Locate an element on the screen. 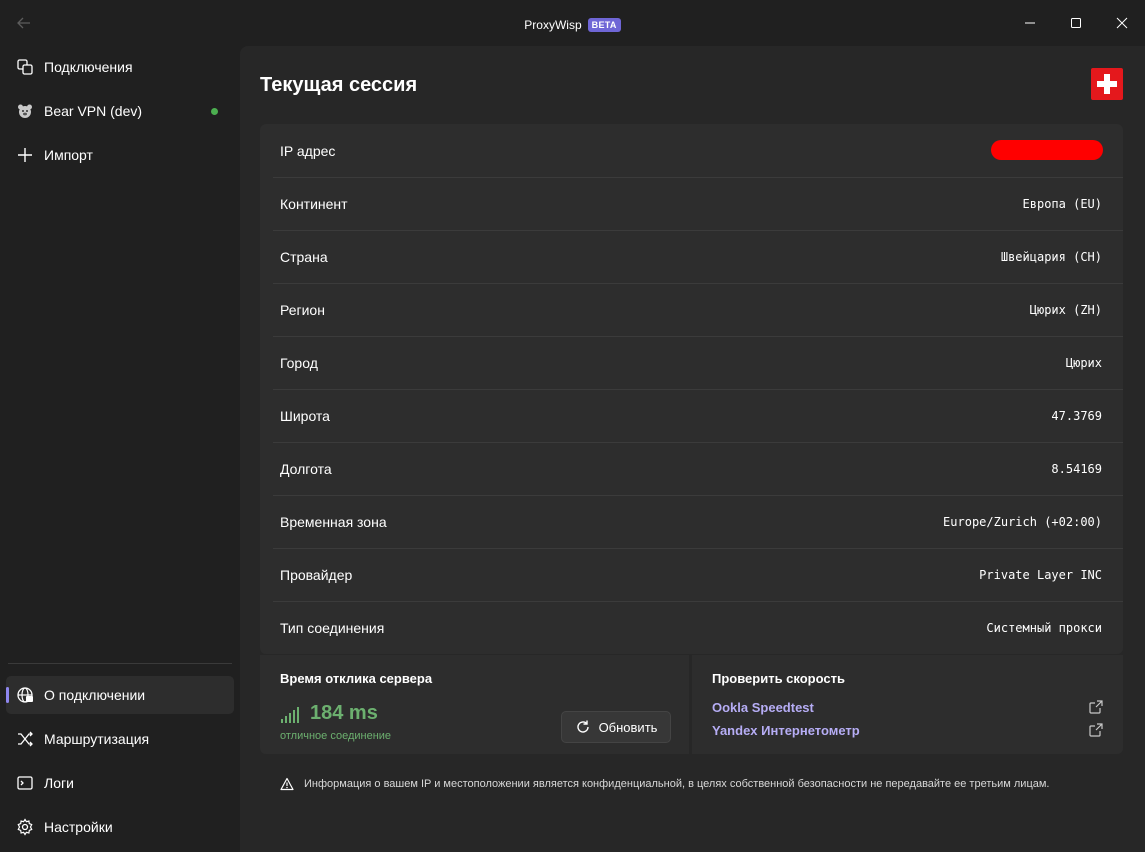 The width and height of the screenshot is (1145, 852). ping-value: 184 ms is located at coordinates (344, 713).